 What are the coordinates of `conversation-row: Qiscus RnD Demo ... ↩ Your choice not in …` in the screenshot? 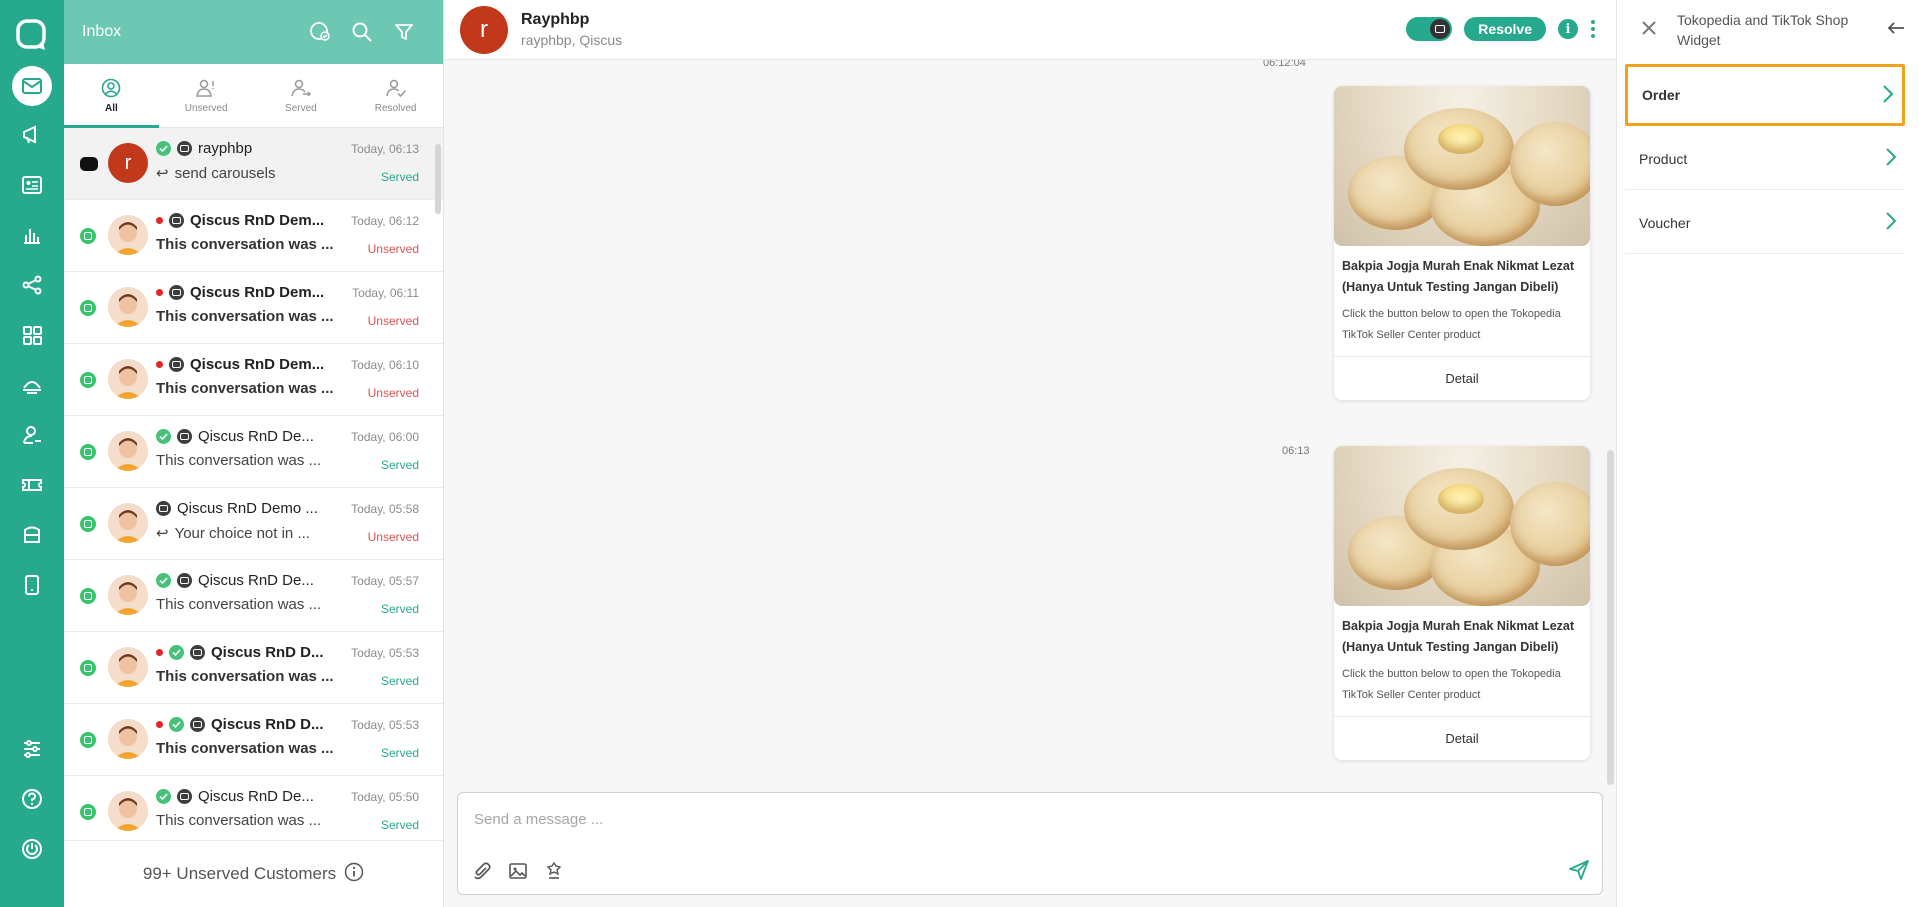 It's located at (253, 524).